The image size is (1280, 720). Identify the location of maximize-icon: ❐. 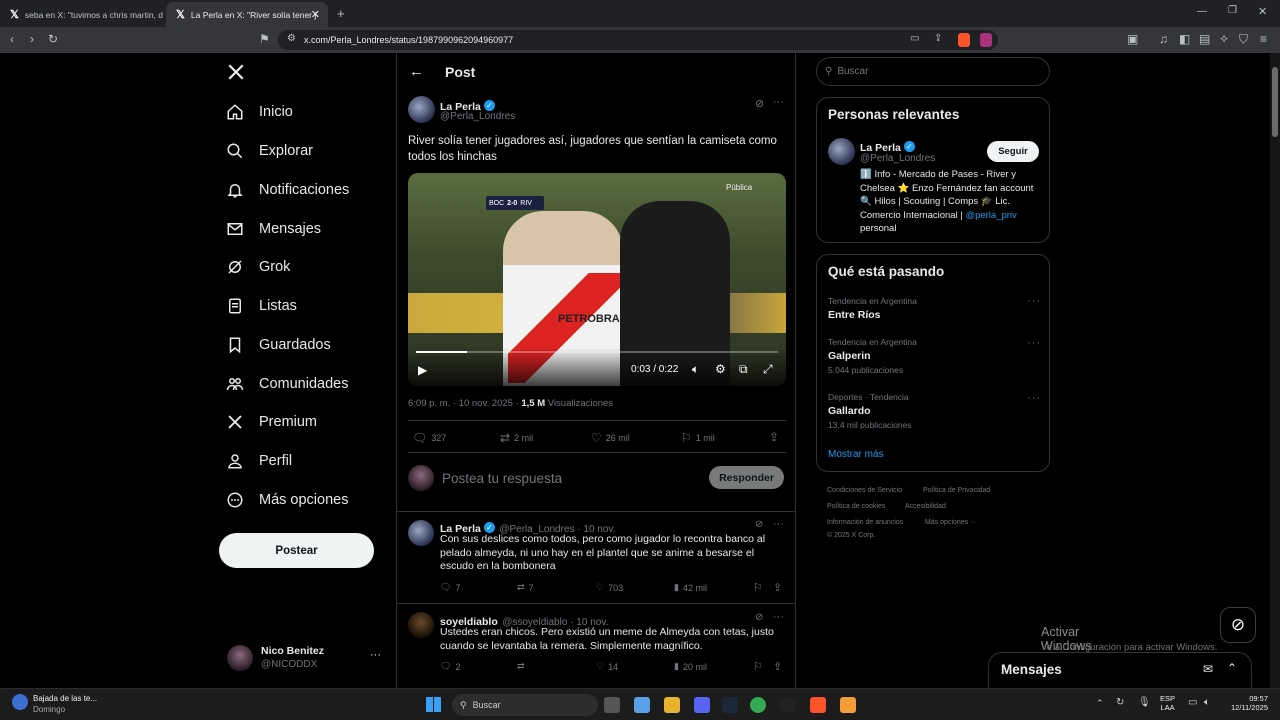
(1232, 10).